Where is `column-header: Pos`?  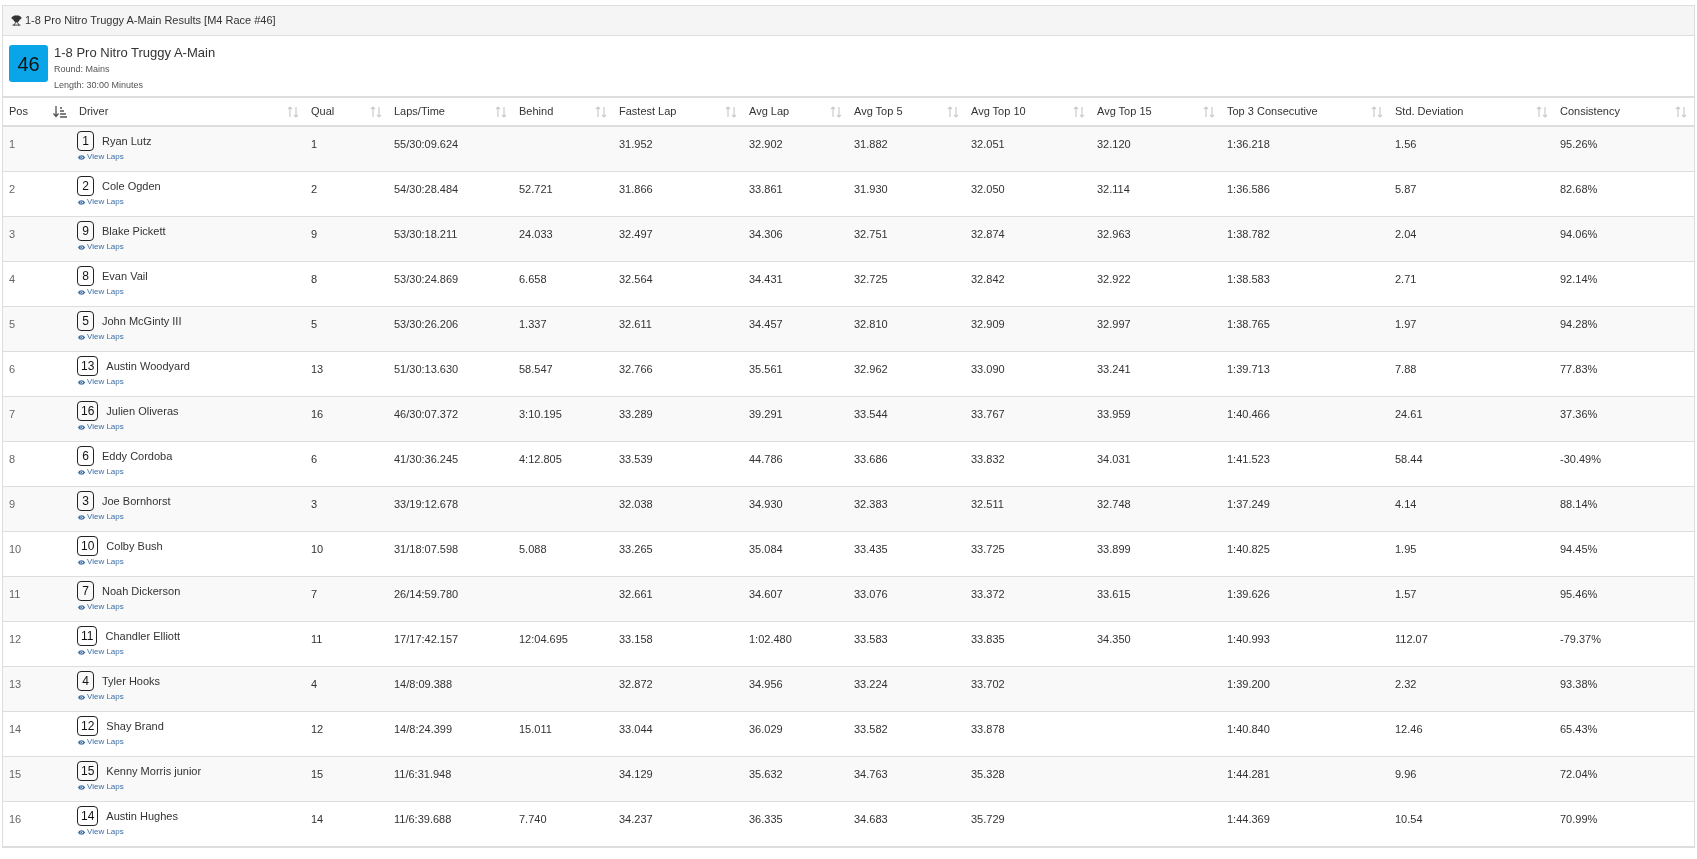
column-header: Pos is located at coordinates (38, 111).